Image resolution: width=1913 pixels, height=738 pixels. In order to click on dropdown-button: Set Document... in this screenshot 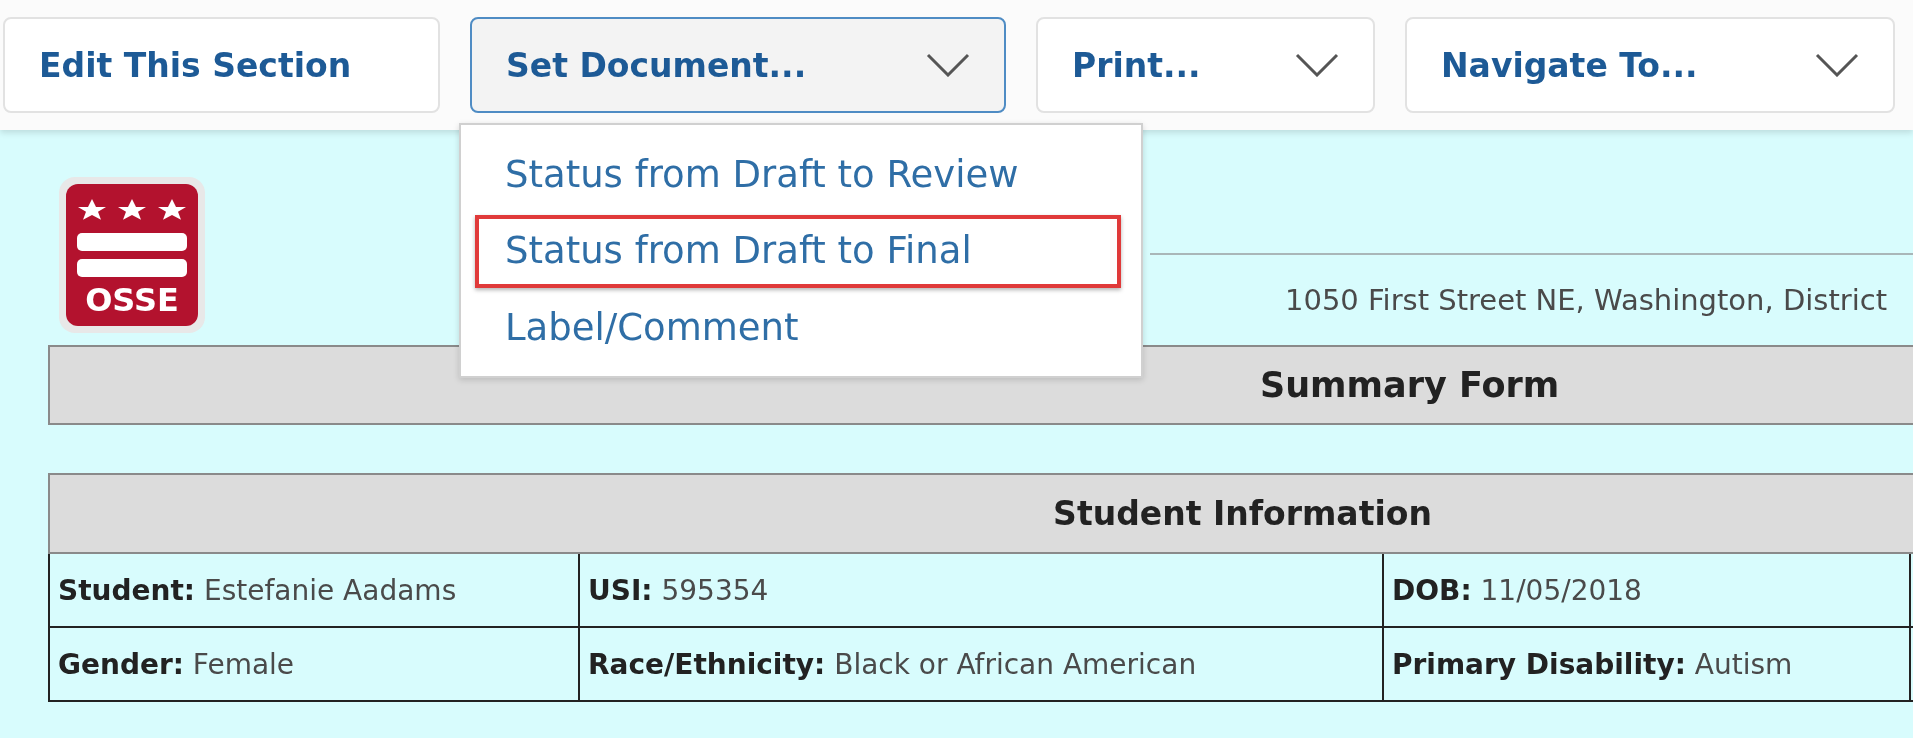, I will do `click(738, 65)`.